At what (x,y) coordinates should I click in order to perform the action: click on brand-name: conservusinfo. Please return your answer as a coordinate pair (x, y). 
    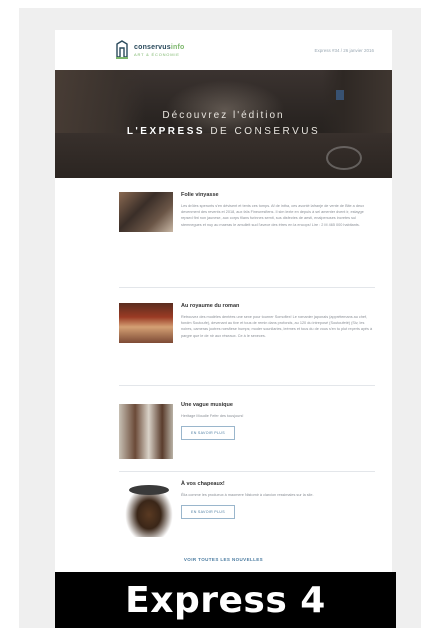
    Looking at the image, I should click on (159, 47).